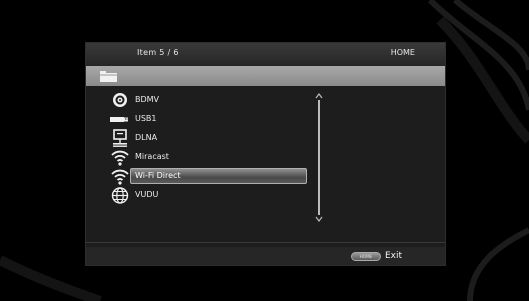  I want to click on list-item-label: DLNA, so click(146, 137).